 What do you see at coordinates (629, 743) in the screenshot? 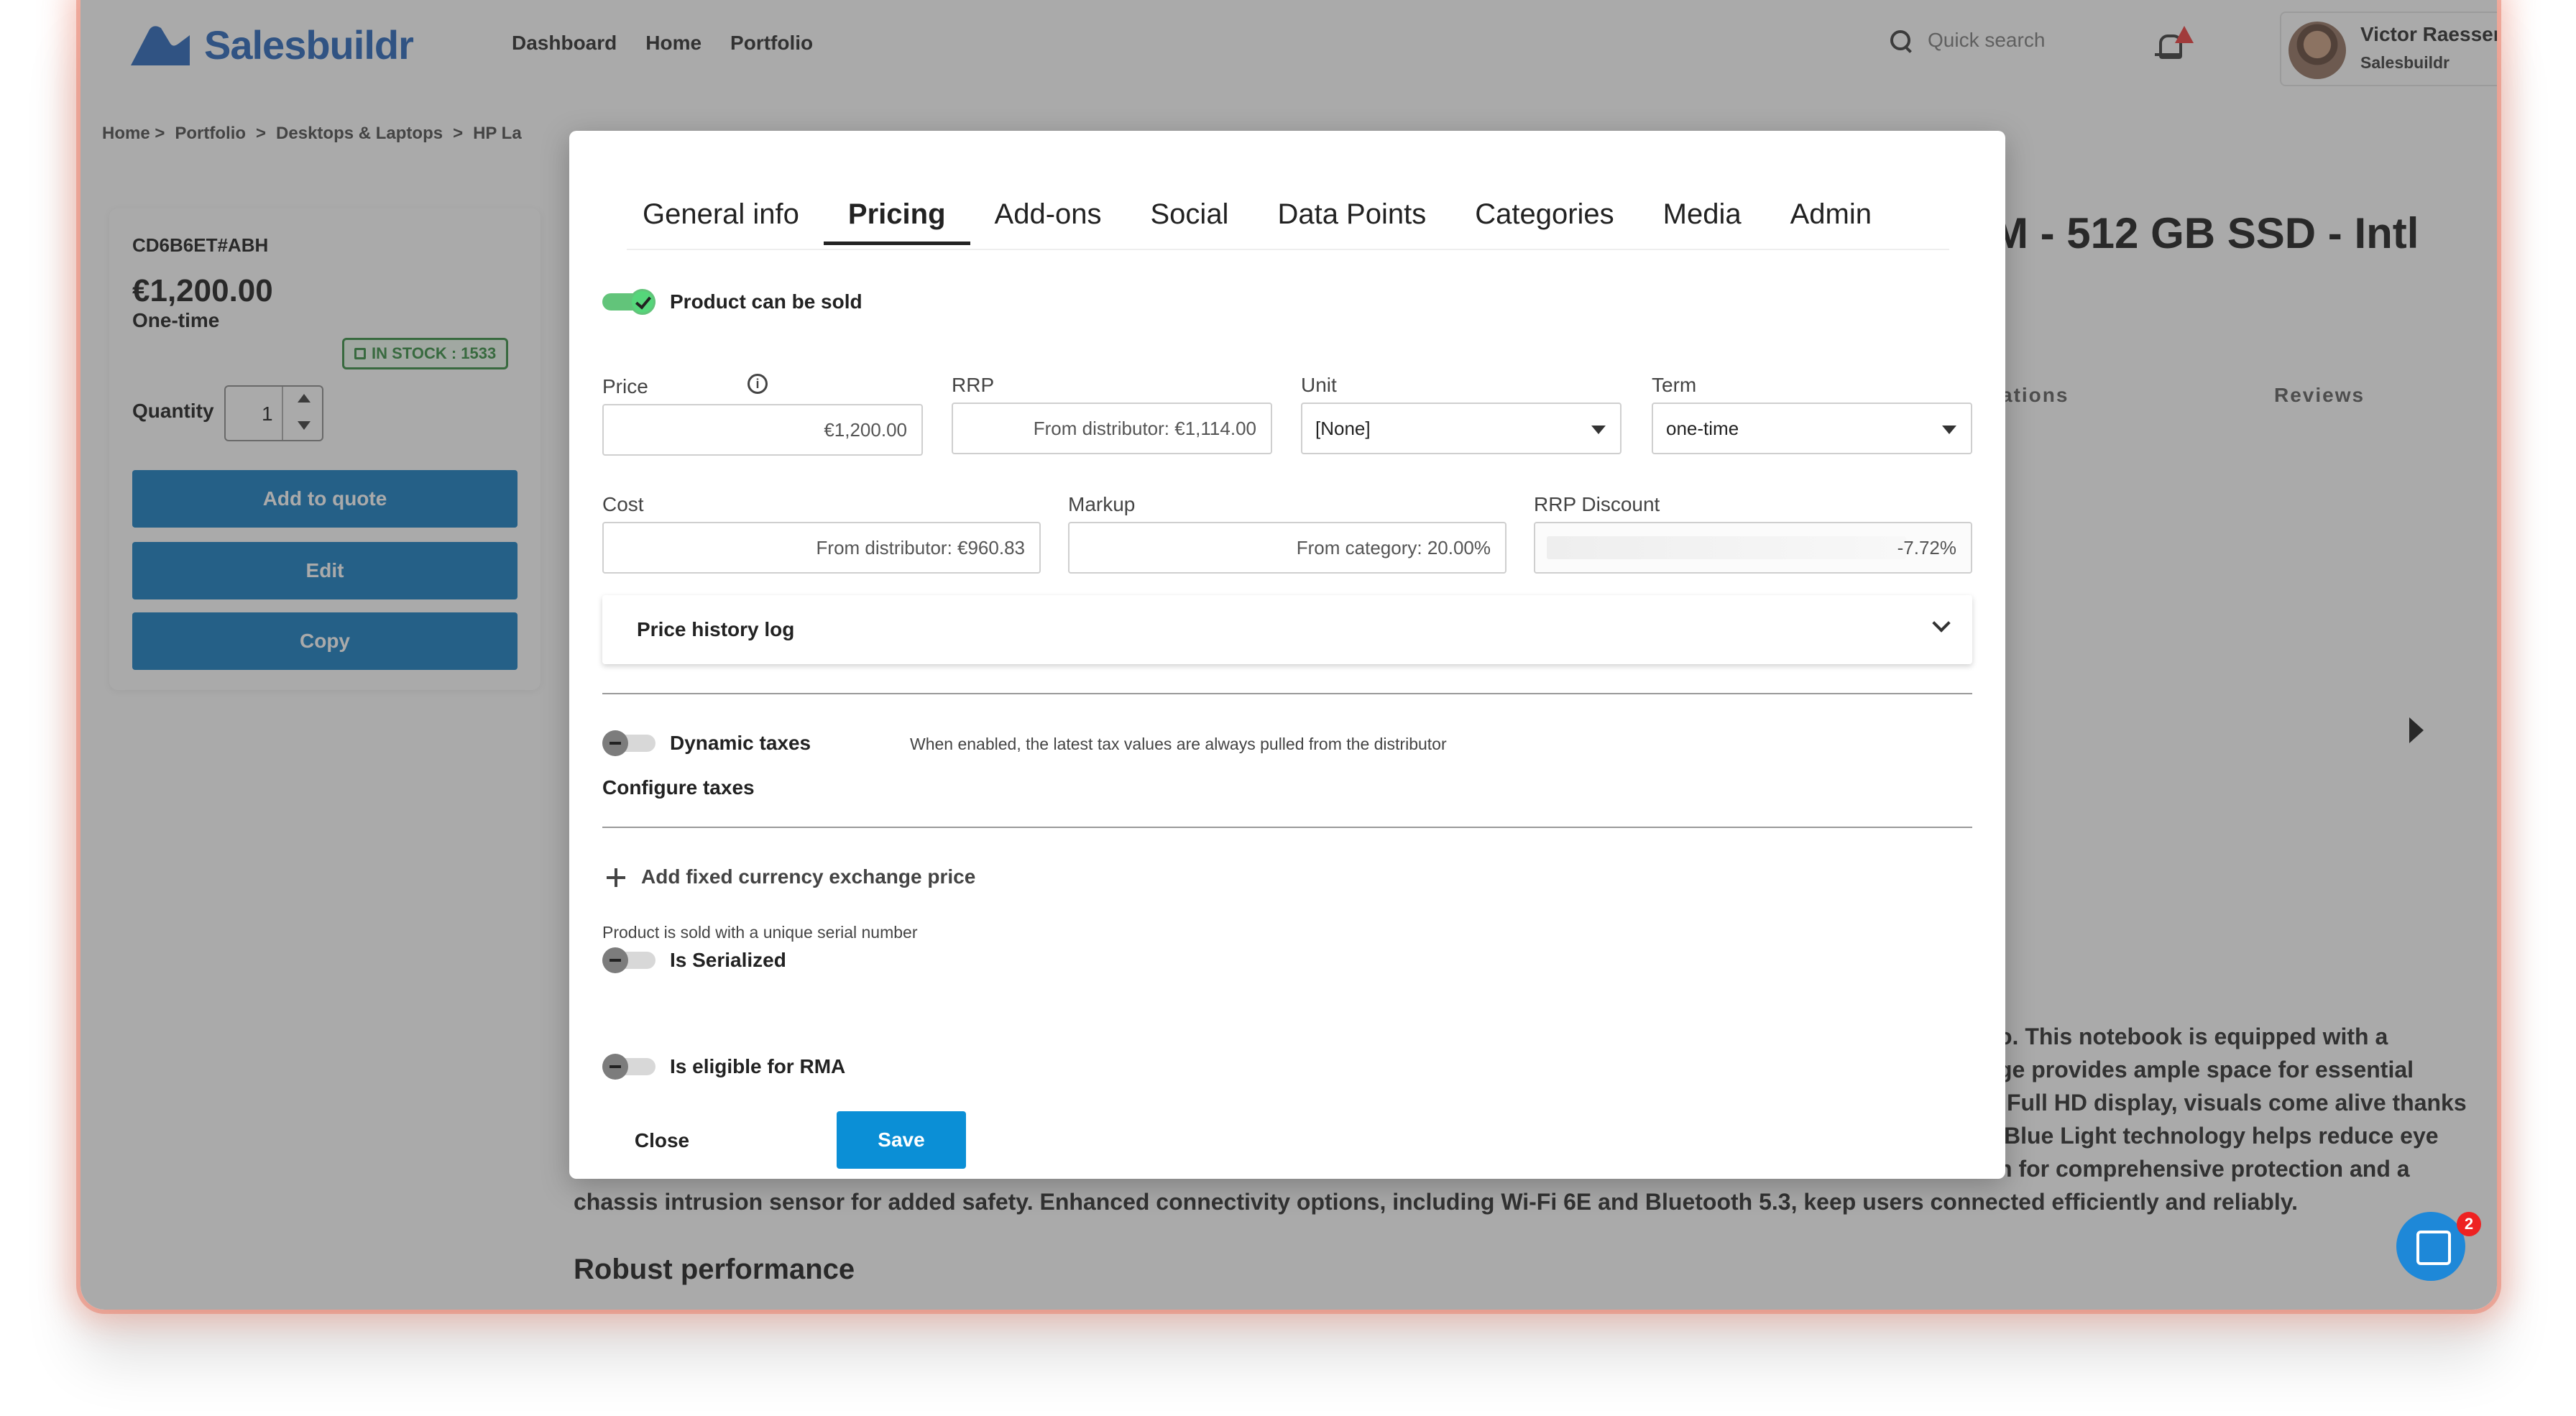
I see `dynamic-taxes-toggle` at bounding box center [629, 743].